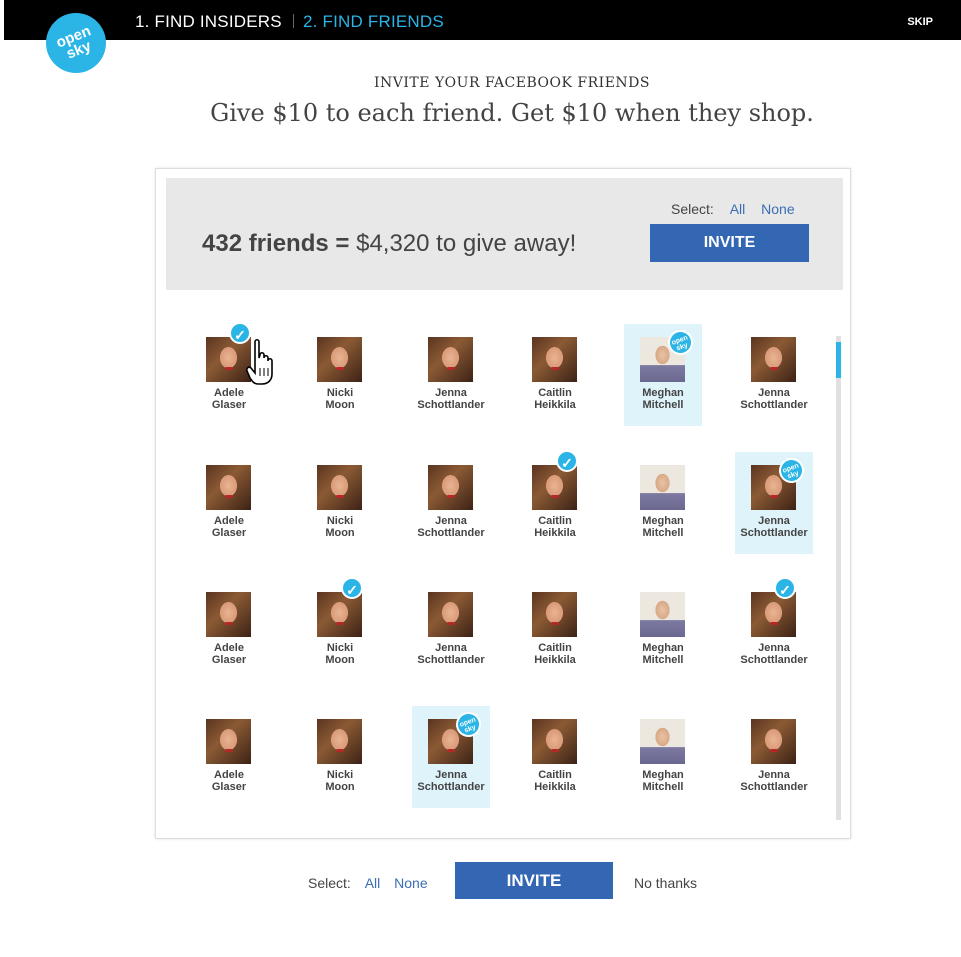 The height and width of the screenshot is (957, 961). I want to click on friend-last-name: Glaser, so click(229, 533).